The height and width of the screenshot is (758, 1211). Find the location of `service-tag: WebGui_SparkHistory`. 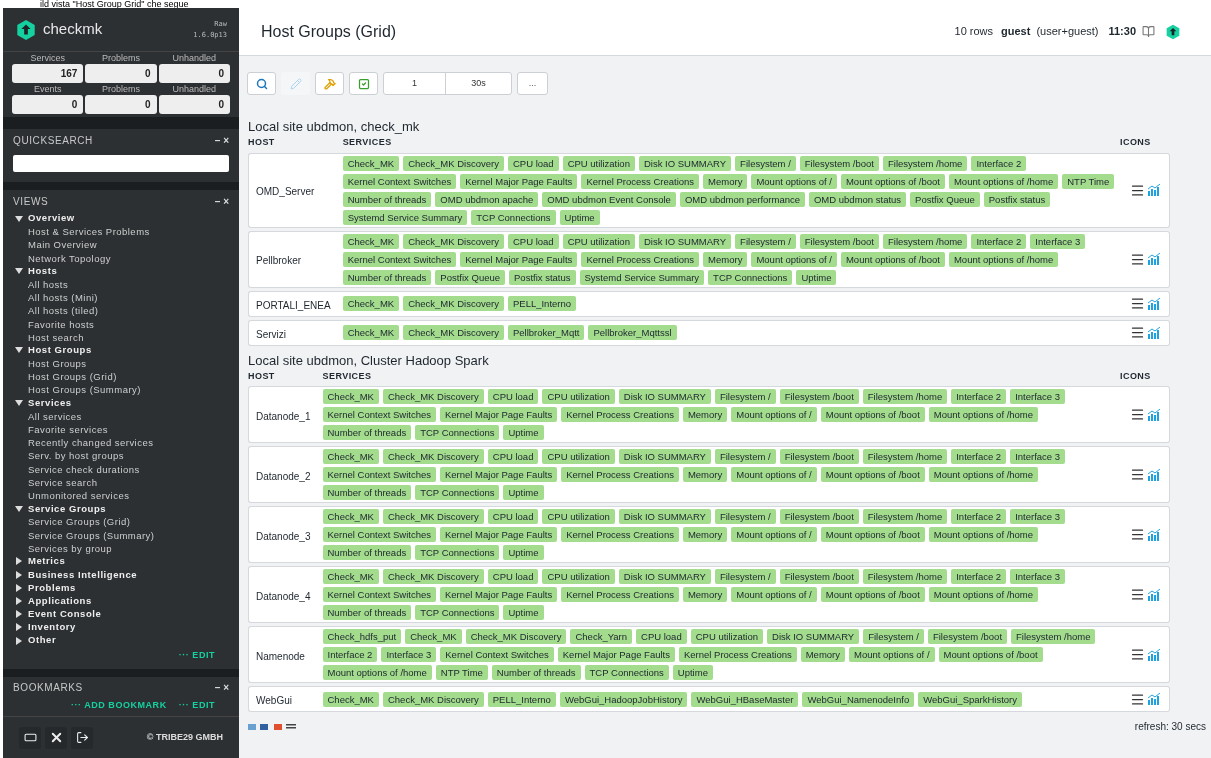

service-tag: WebGui_SparkHistory is located at coordinates (970, 699).